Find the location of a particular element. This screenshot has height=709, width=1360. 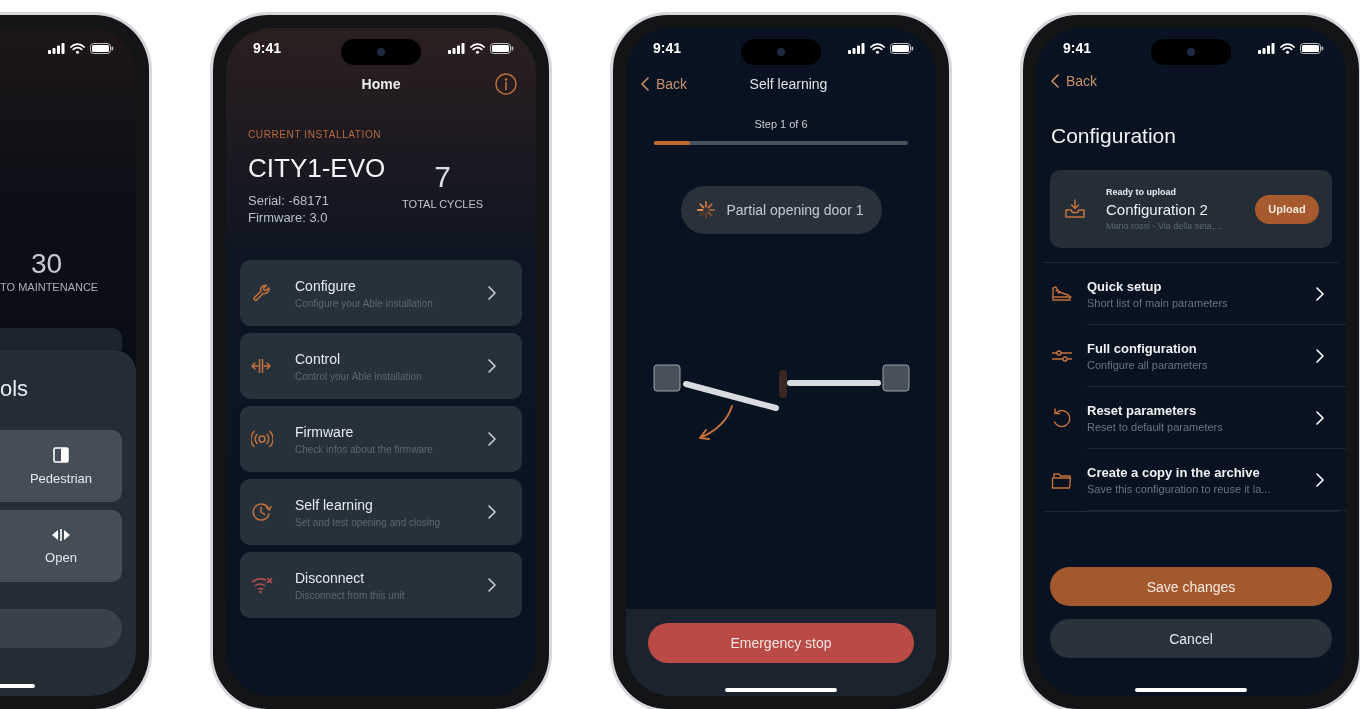

status-text: Partial opening door 1 is located at coordinates (795, 210).